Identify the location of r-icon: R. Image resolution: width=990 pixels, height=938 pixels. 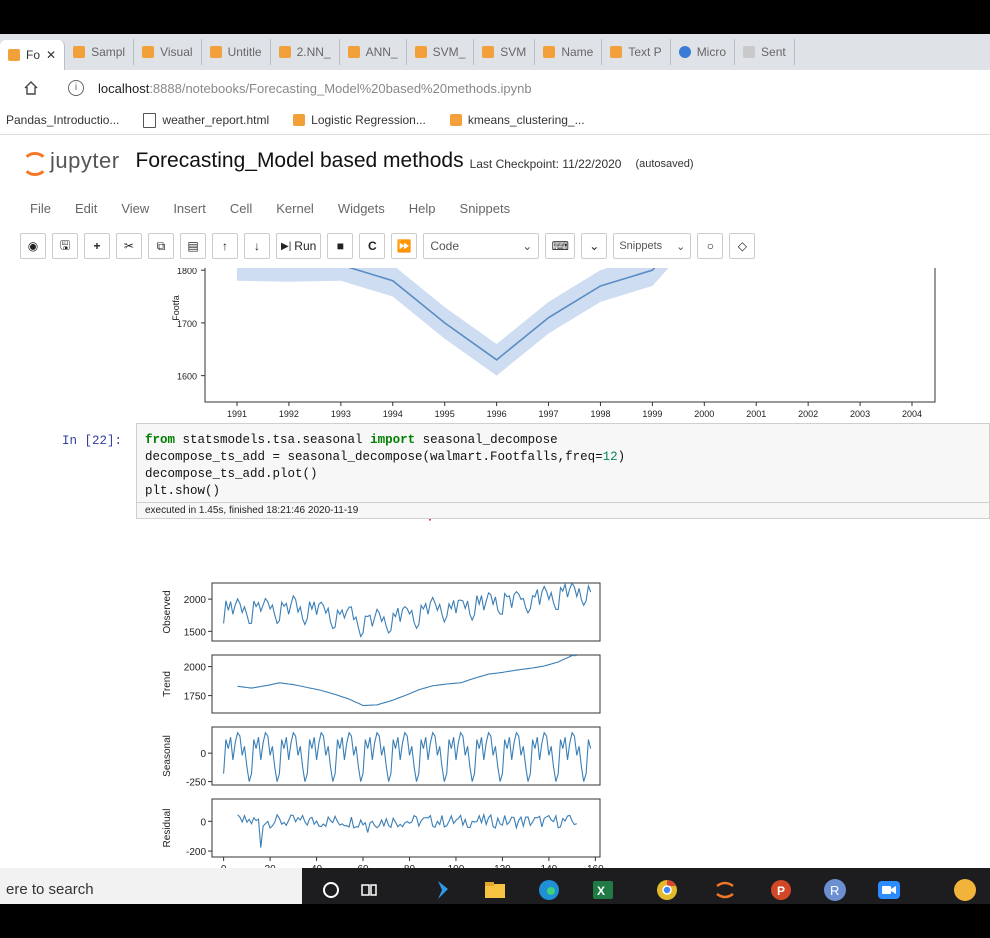
(835, 890).